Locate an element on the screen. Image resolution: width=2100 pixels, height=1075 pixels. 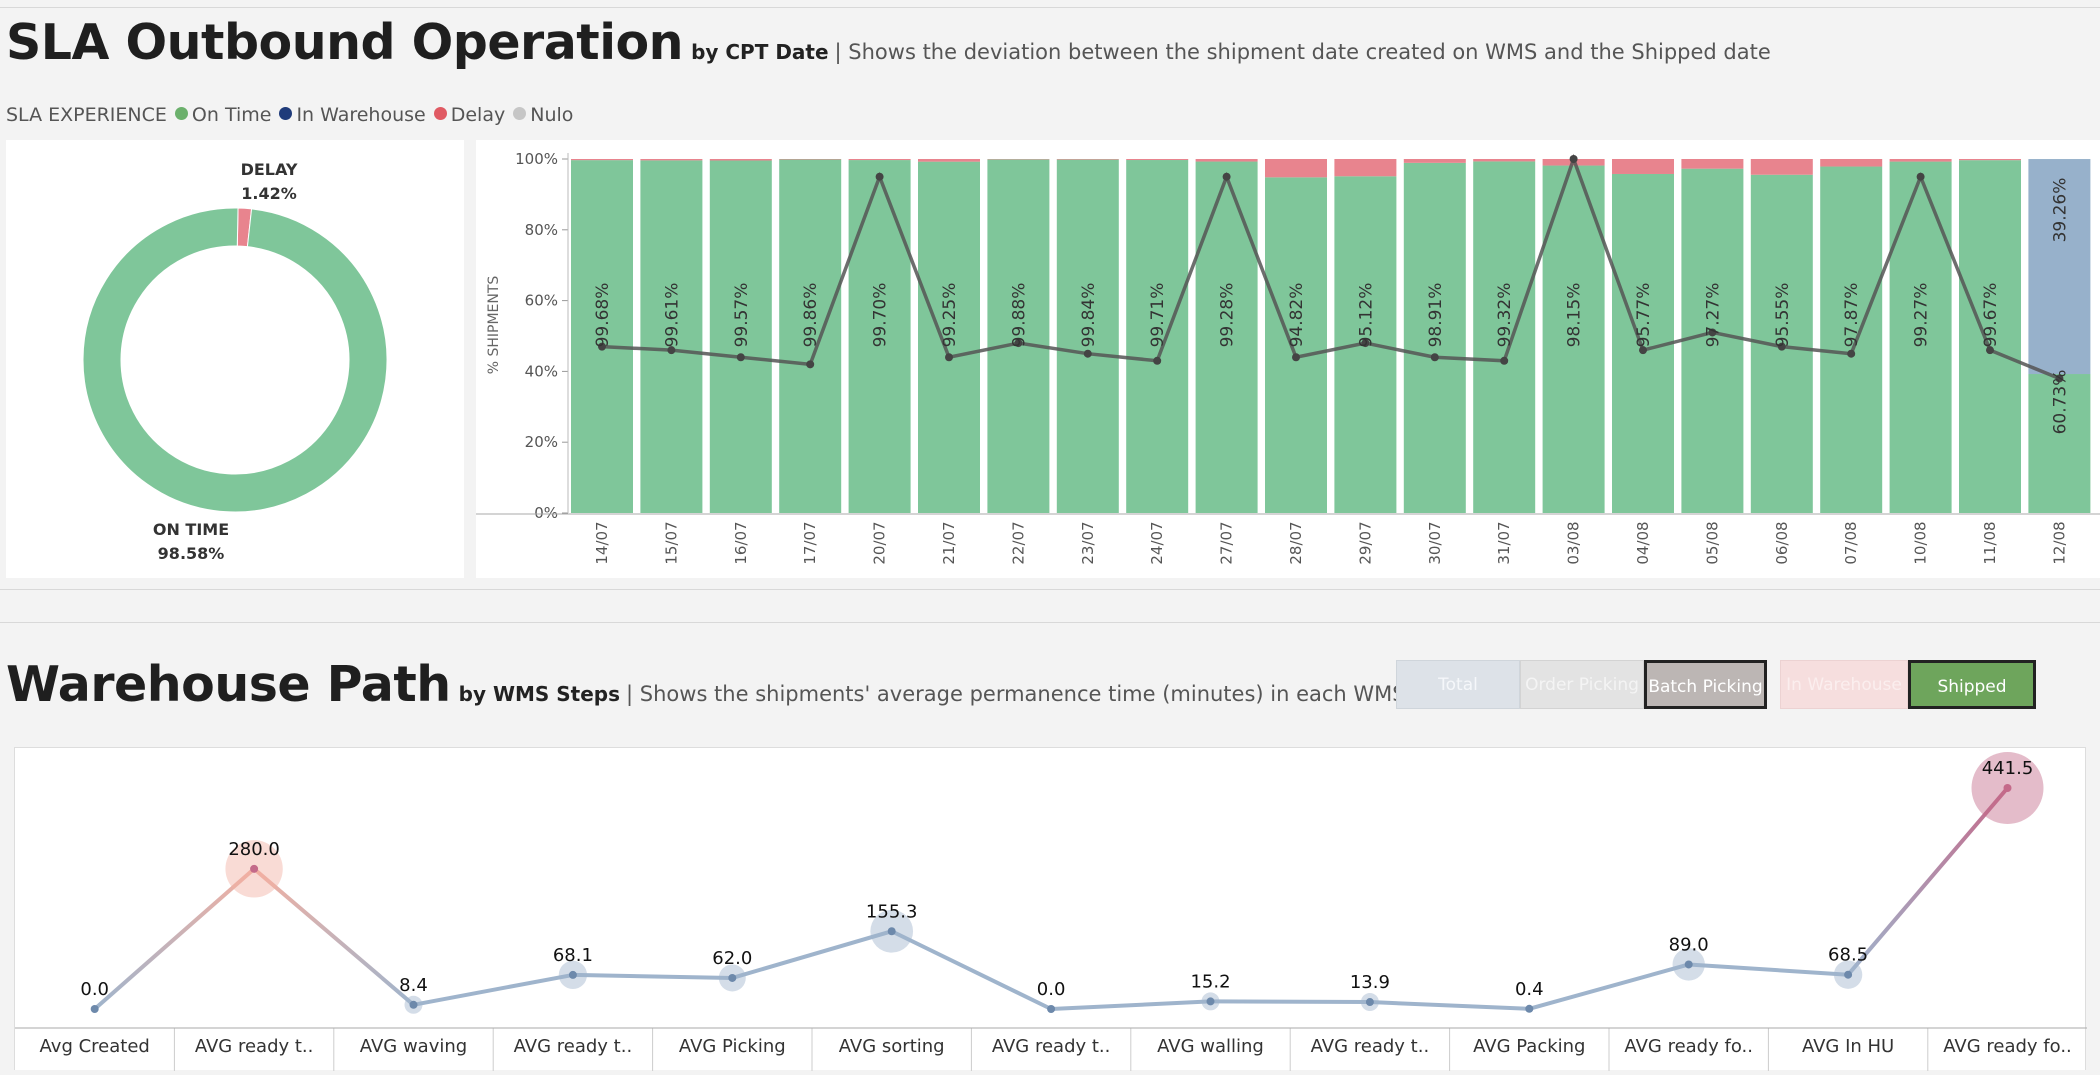
bar-y-axis-title: % SHIPMENTS is located at coordinates (494, 325).